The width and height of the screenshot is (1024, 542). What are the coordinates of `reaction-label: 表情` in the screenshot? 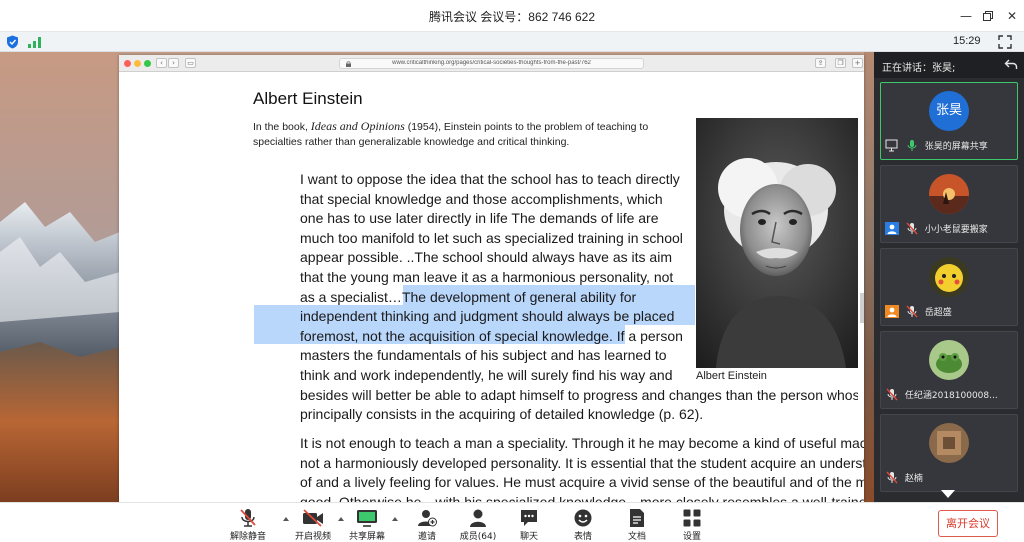 It's located at (582, 537).